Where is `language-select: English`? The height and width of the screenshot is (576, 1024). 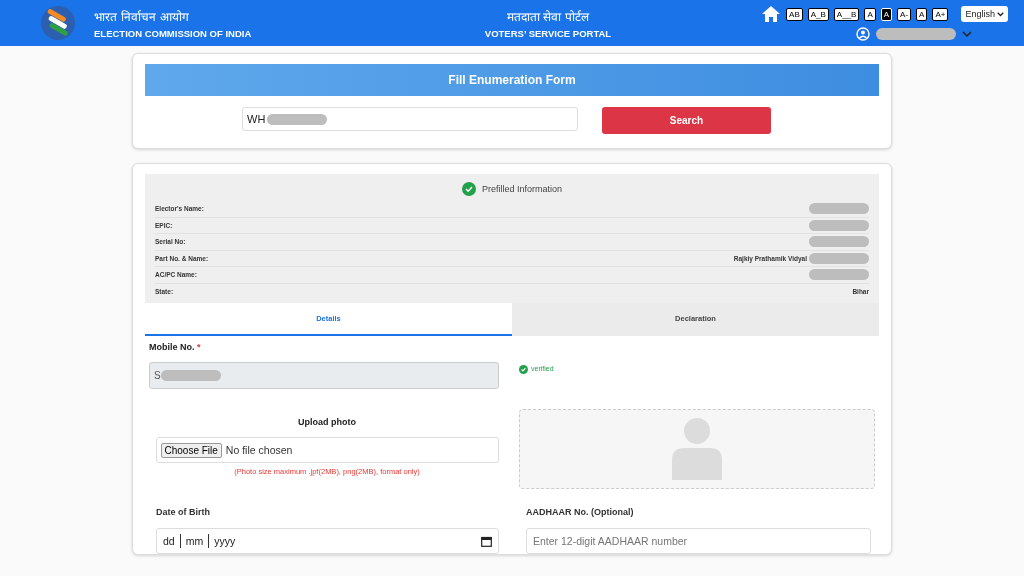
language-select: English is located at coordinates (984, 14).